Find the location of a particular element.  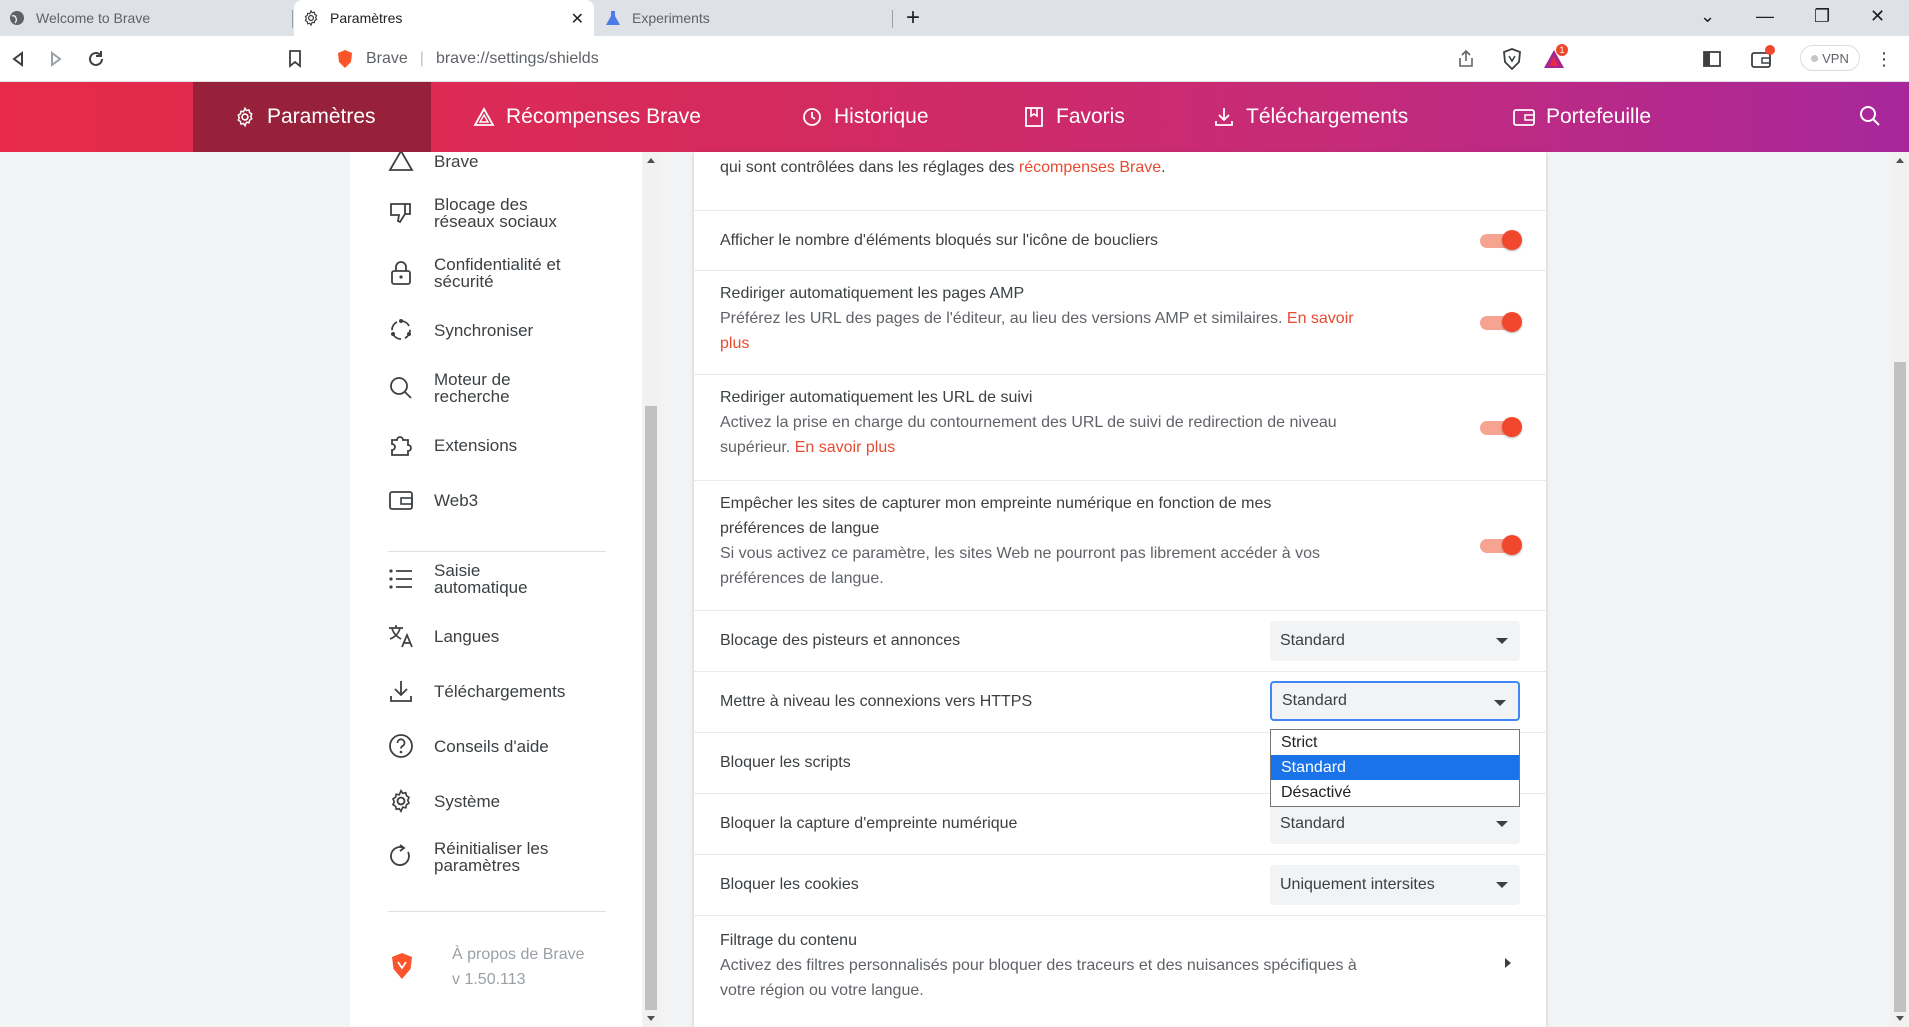

rewards-link: récompenses Brave is located at coordinates (1090, 167).